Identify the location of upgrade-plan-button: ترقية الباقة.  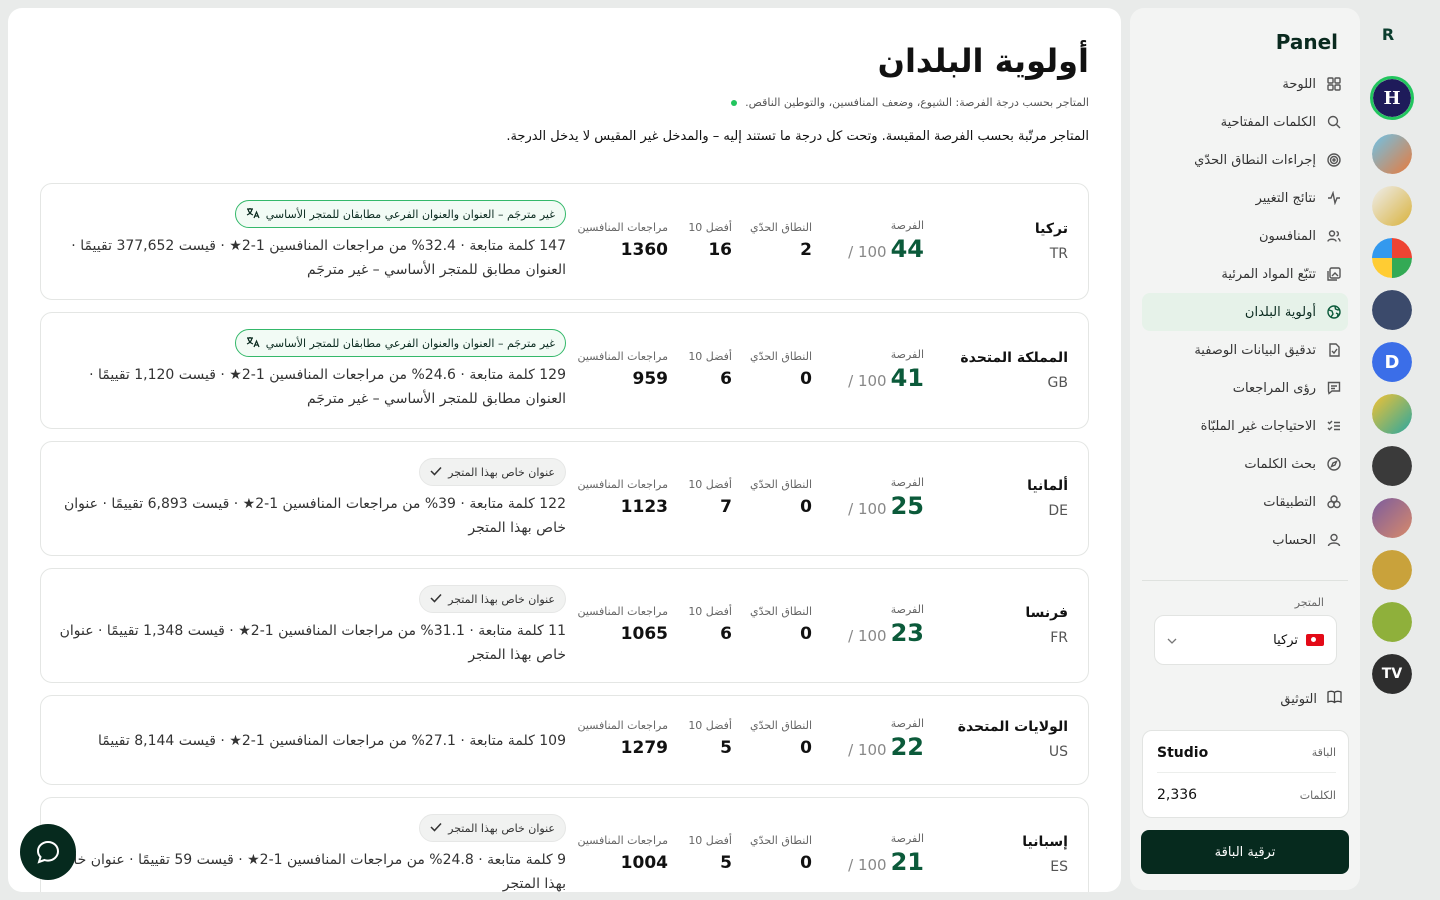
(1245, 852).